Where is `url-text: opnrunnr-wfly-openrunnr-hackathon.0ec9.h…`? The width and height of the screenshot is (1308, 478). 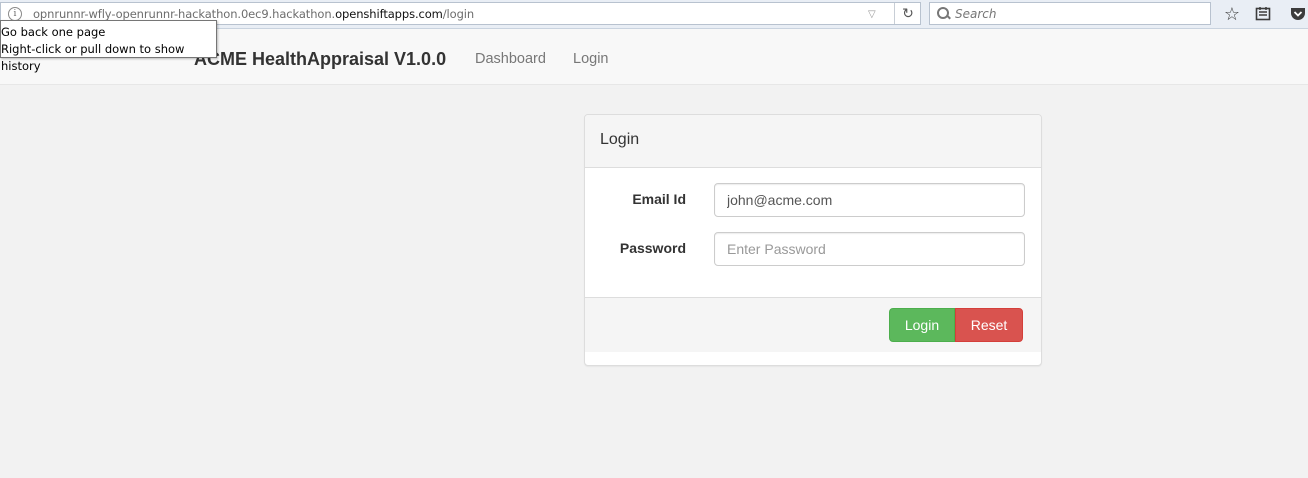
url-text: opnrunnr-wfly-openrunnr-hackathon.0ec9.h… is located at coordinates (253, 14).